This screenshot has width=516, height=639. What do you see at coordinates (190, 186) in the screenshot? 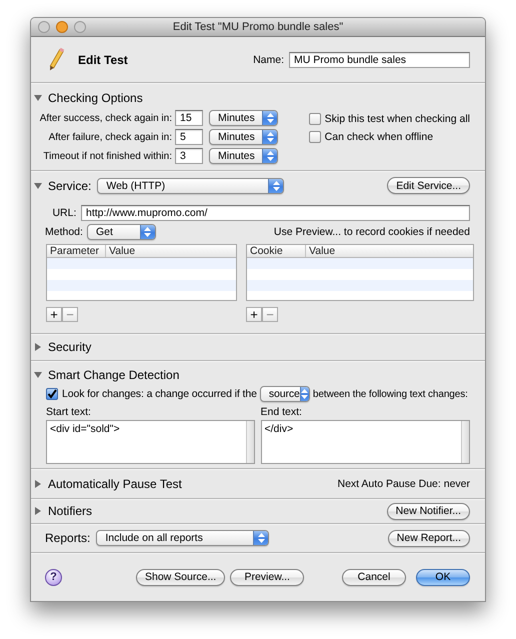
I see `dropdown: Web (HTTP)` at bounding box center [190, 186].